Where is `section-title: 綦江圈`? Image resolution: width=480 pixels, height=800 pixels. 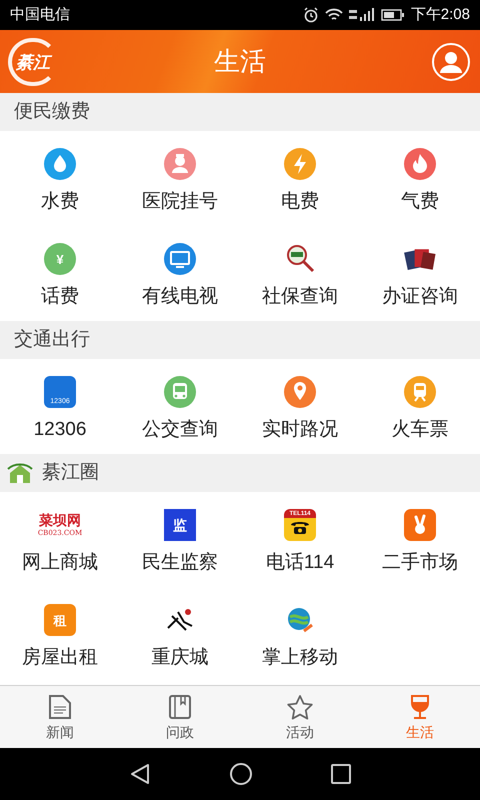 section-title: 綦江圈 is located at coordinates (70, 472).